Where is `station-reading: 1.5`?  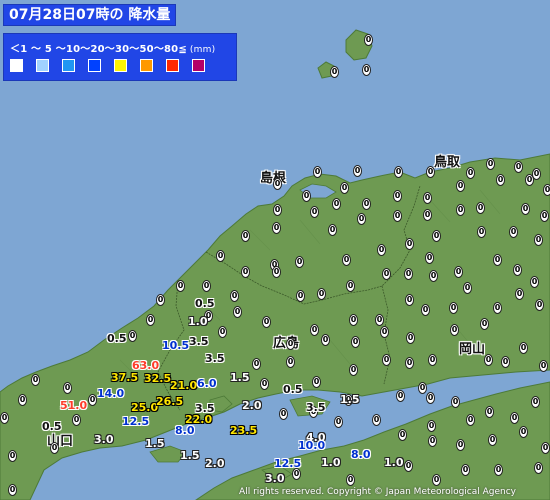
station-reading: 1.5 is located at coordinates (350, 399).